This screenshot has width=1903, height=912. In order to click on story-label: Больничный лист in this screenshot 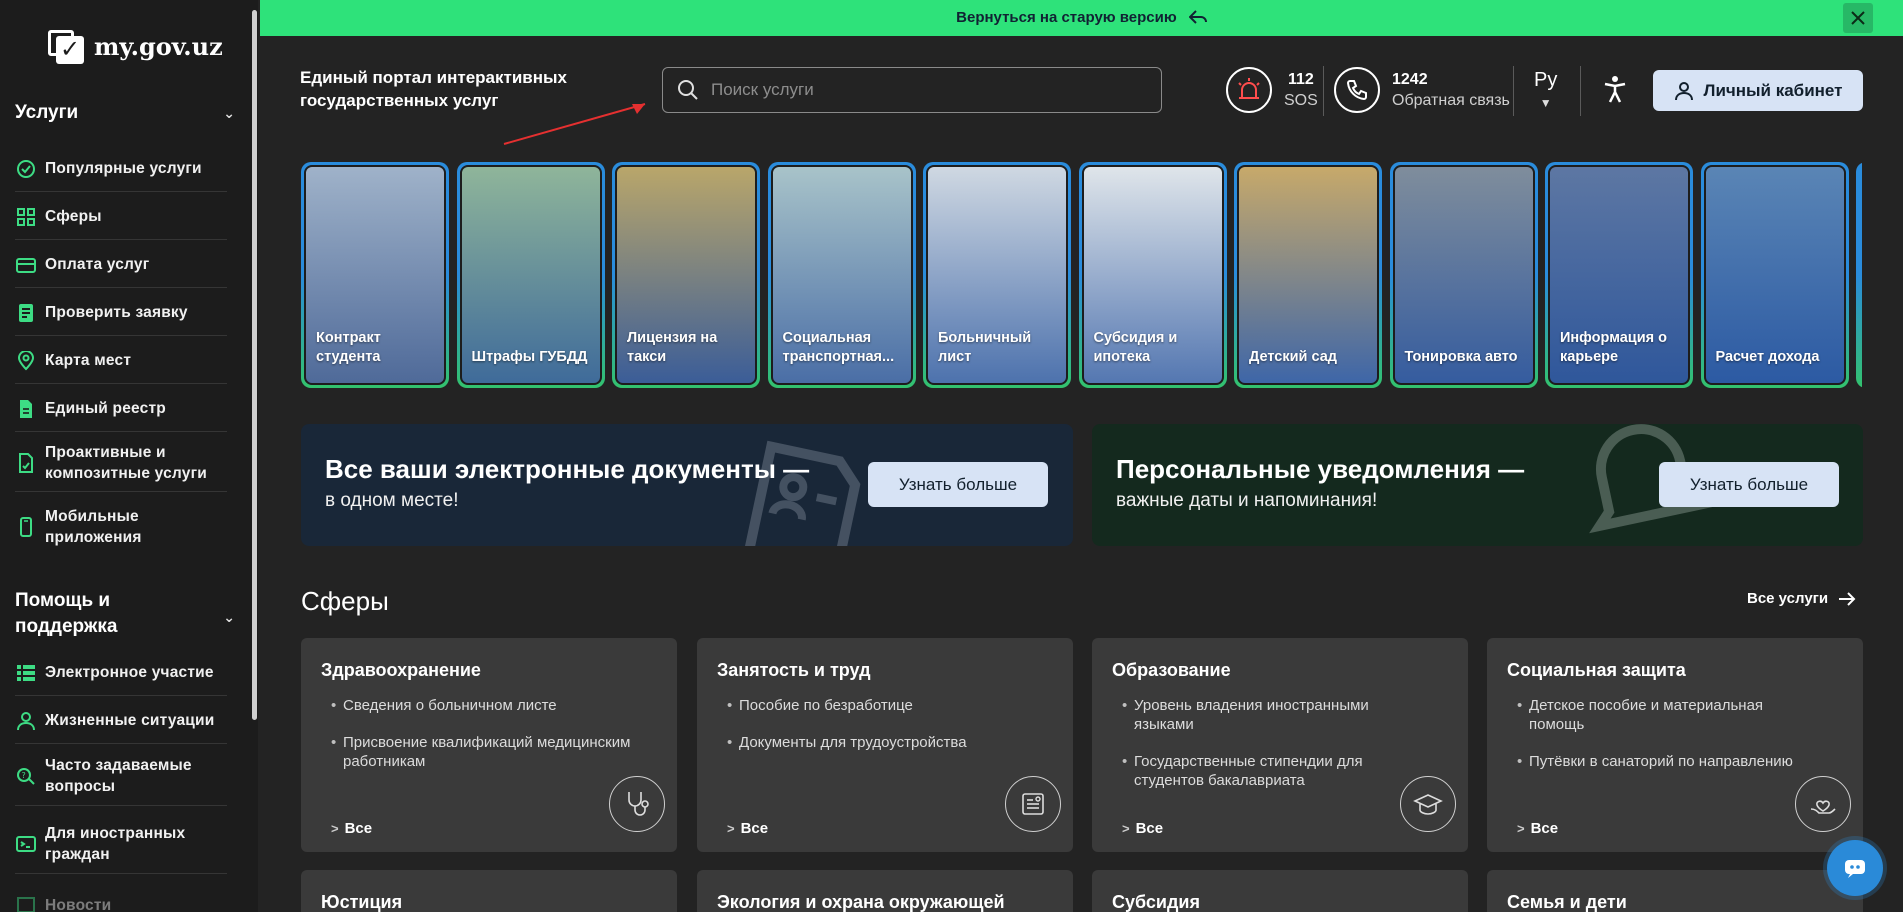, I will do `click(985, 347)`.